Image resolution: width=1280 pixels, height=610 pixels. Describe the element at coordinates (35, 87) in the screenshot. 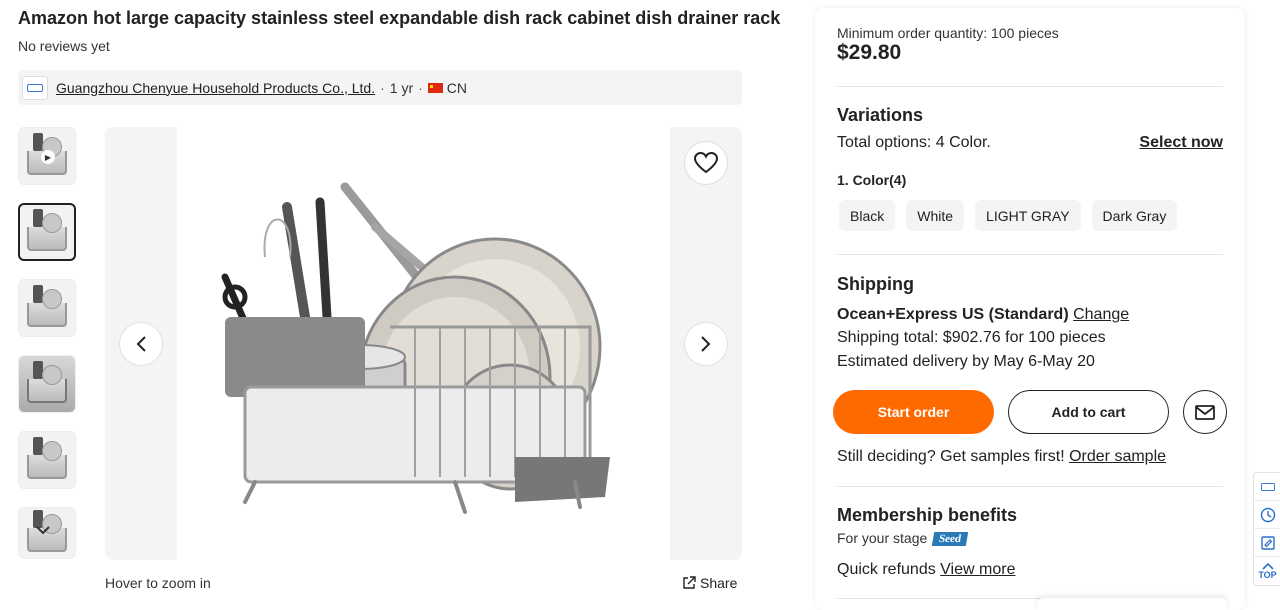

I see `supplier-logo` at that location.